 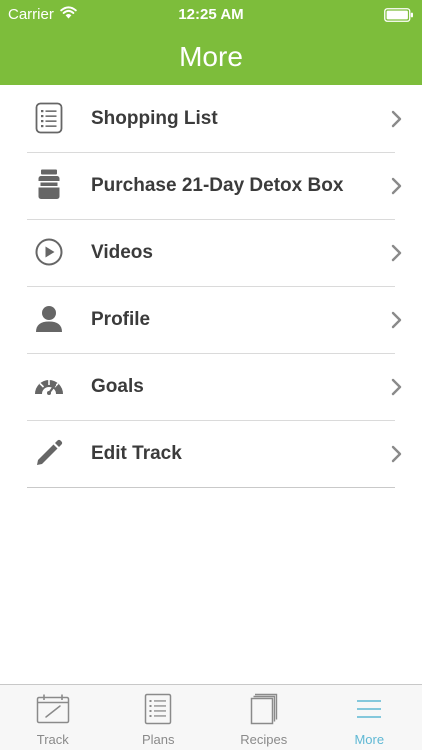 I want to click on status-bar: Carrier 12:25 AM, so click(x=211, y=15).